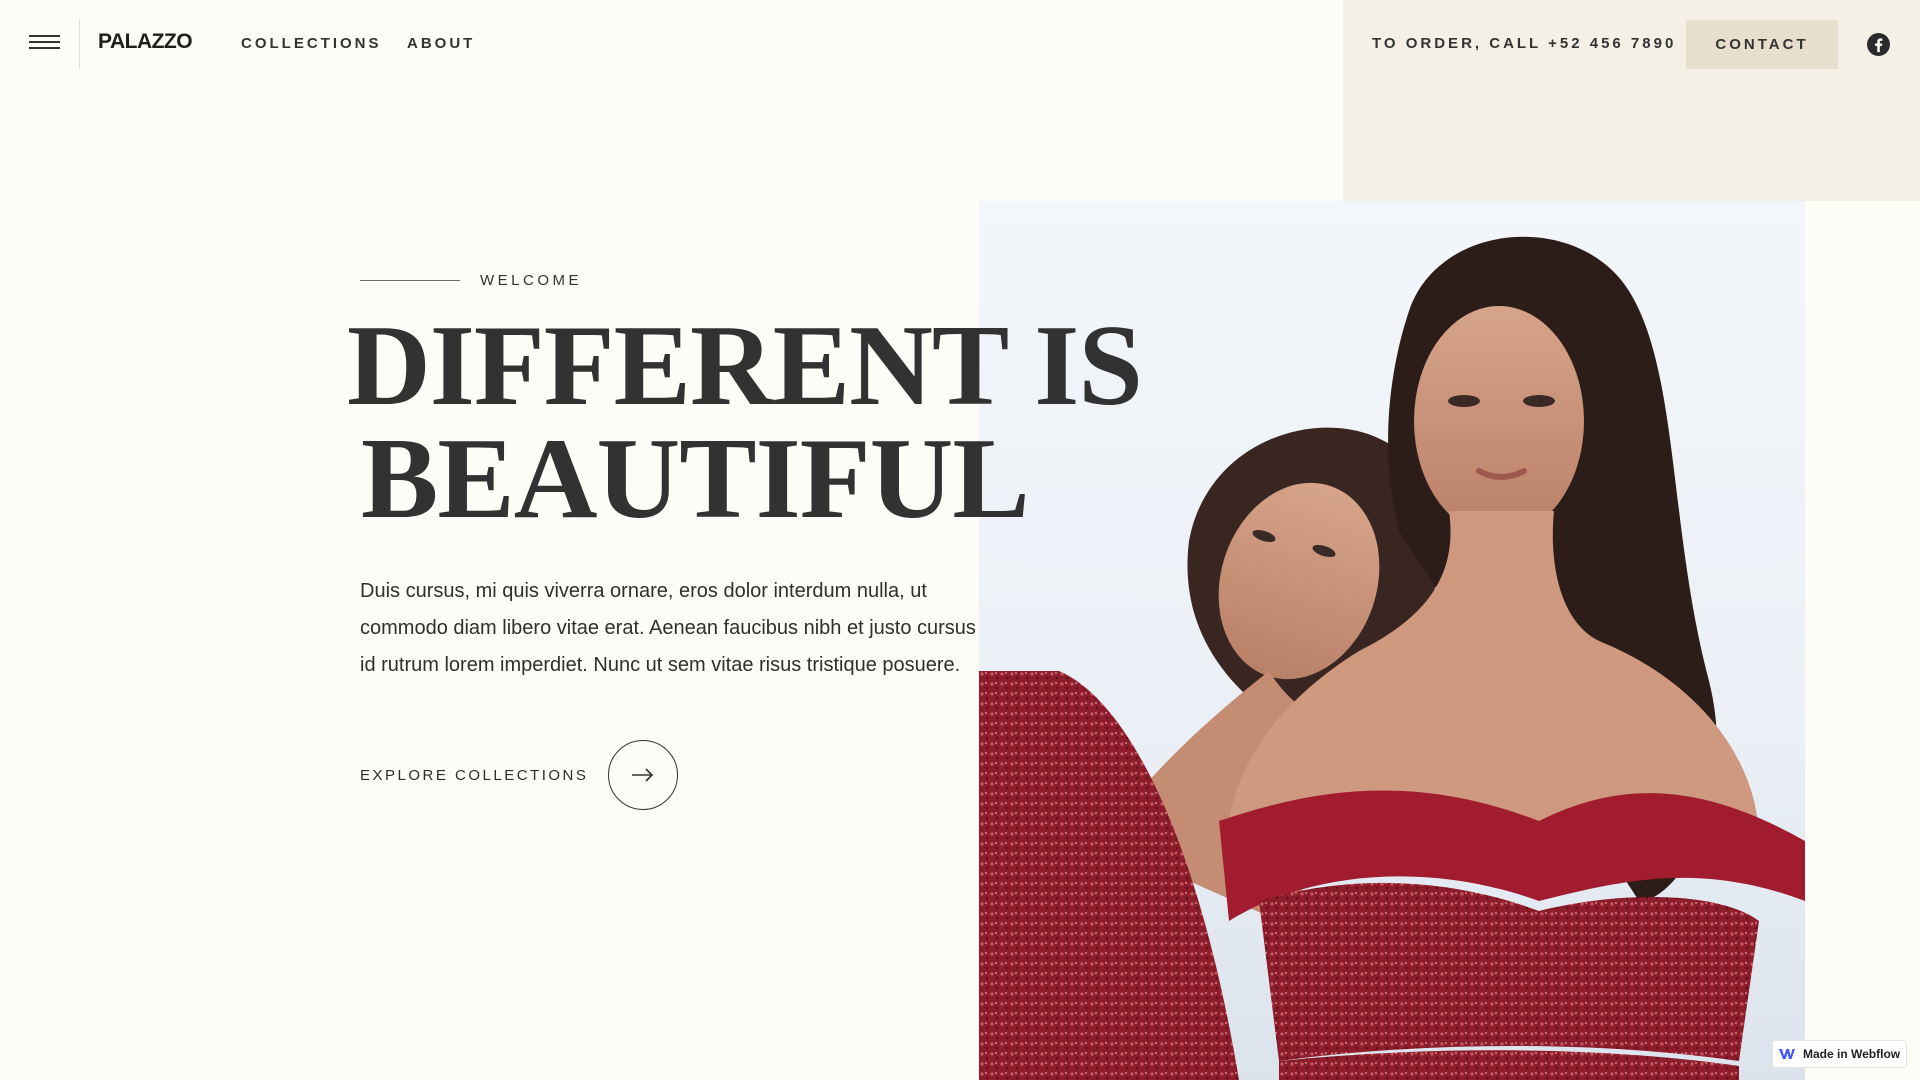 The width and height of the screenshot is (1920, 1080). I want to click on webflow-logo-icon, so click(1787, 1054).